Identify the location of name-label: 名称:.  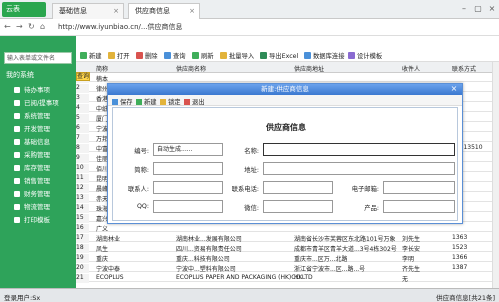
(251, 151).